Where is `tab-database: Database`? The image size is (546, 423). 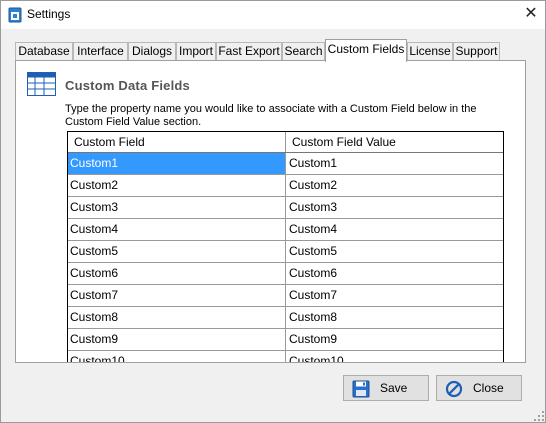
tab-database: Database is located at coordinates (44, 51).